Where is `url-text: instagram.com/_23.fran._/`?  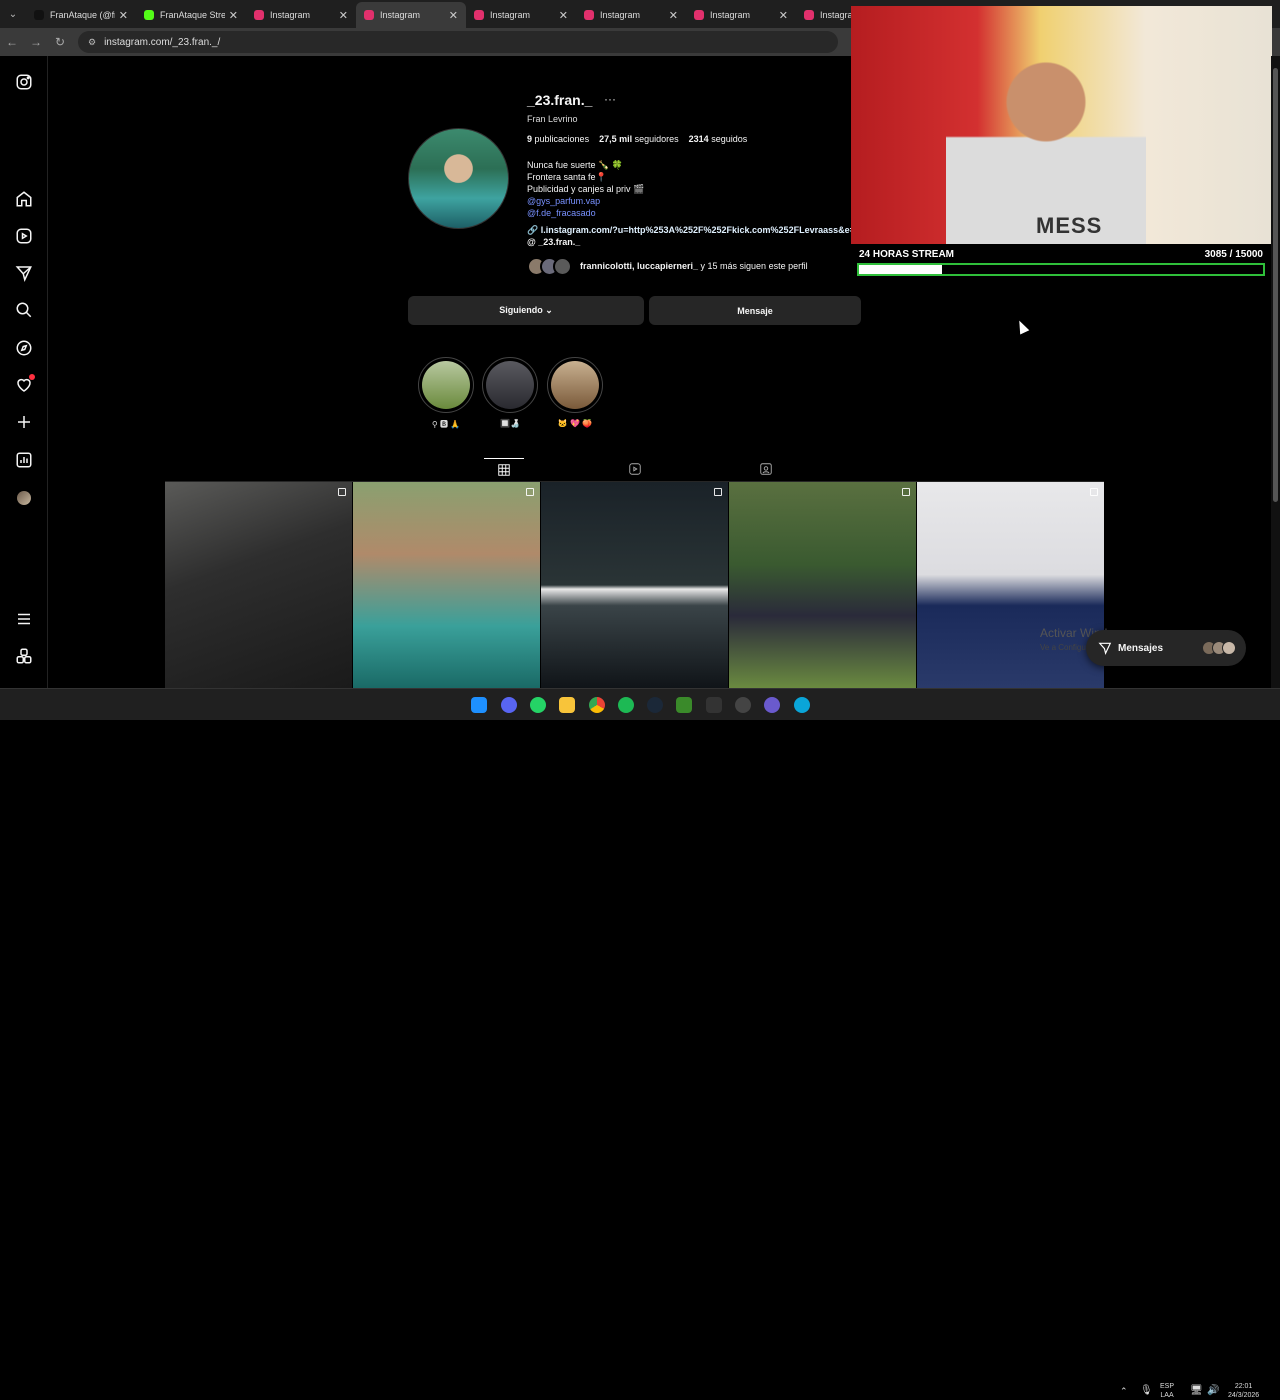
url-text: instagram.com/_23.fran._/ is located at coordinates (162, 42).